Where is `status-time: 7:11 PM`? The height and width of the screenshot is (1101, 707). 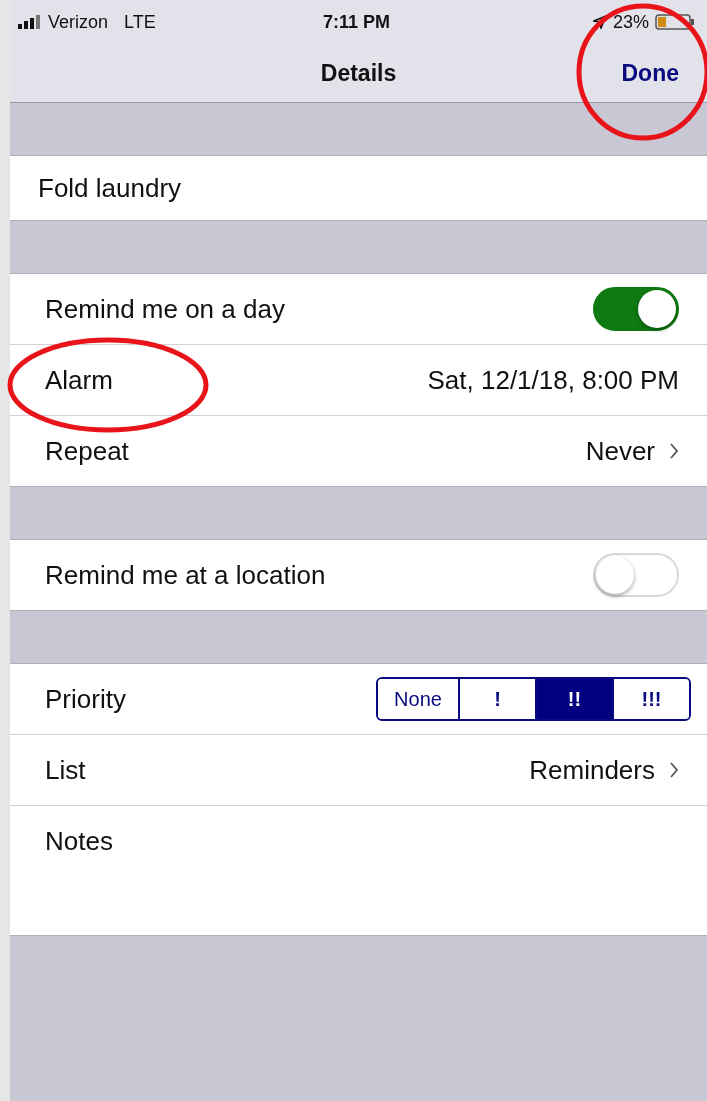 status-time: 7:11 PM is located at coordinates (356, 22).